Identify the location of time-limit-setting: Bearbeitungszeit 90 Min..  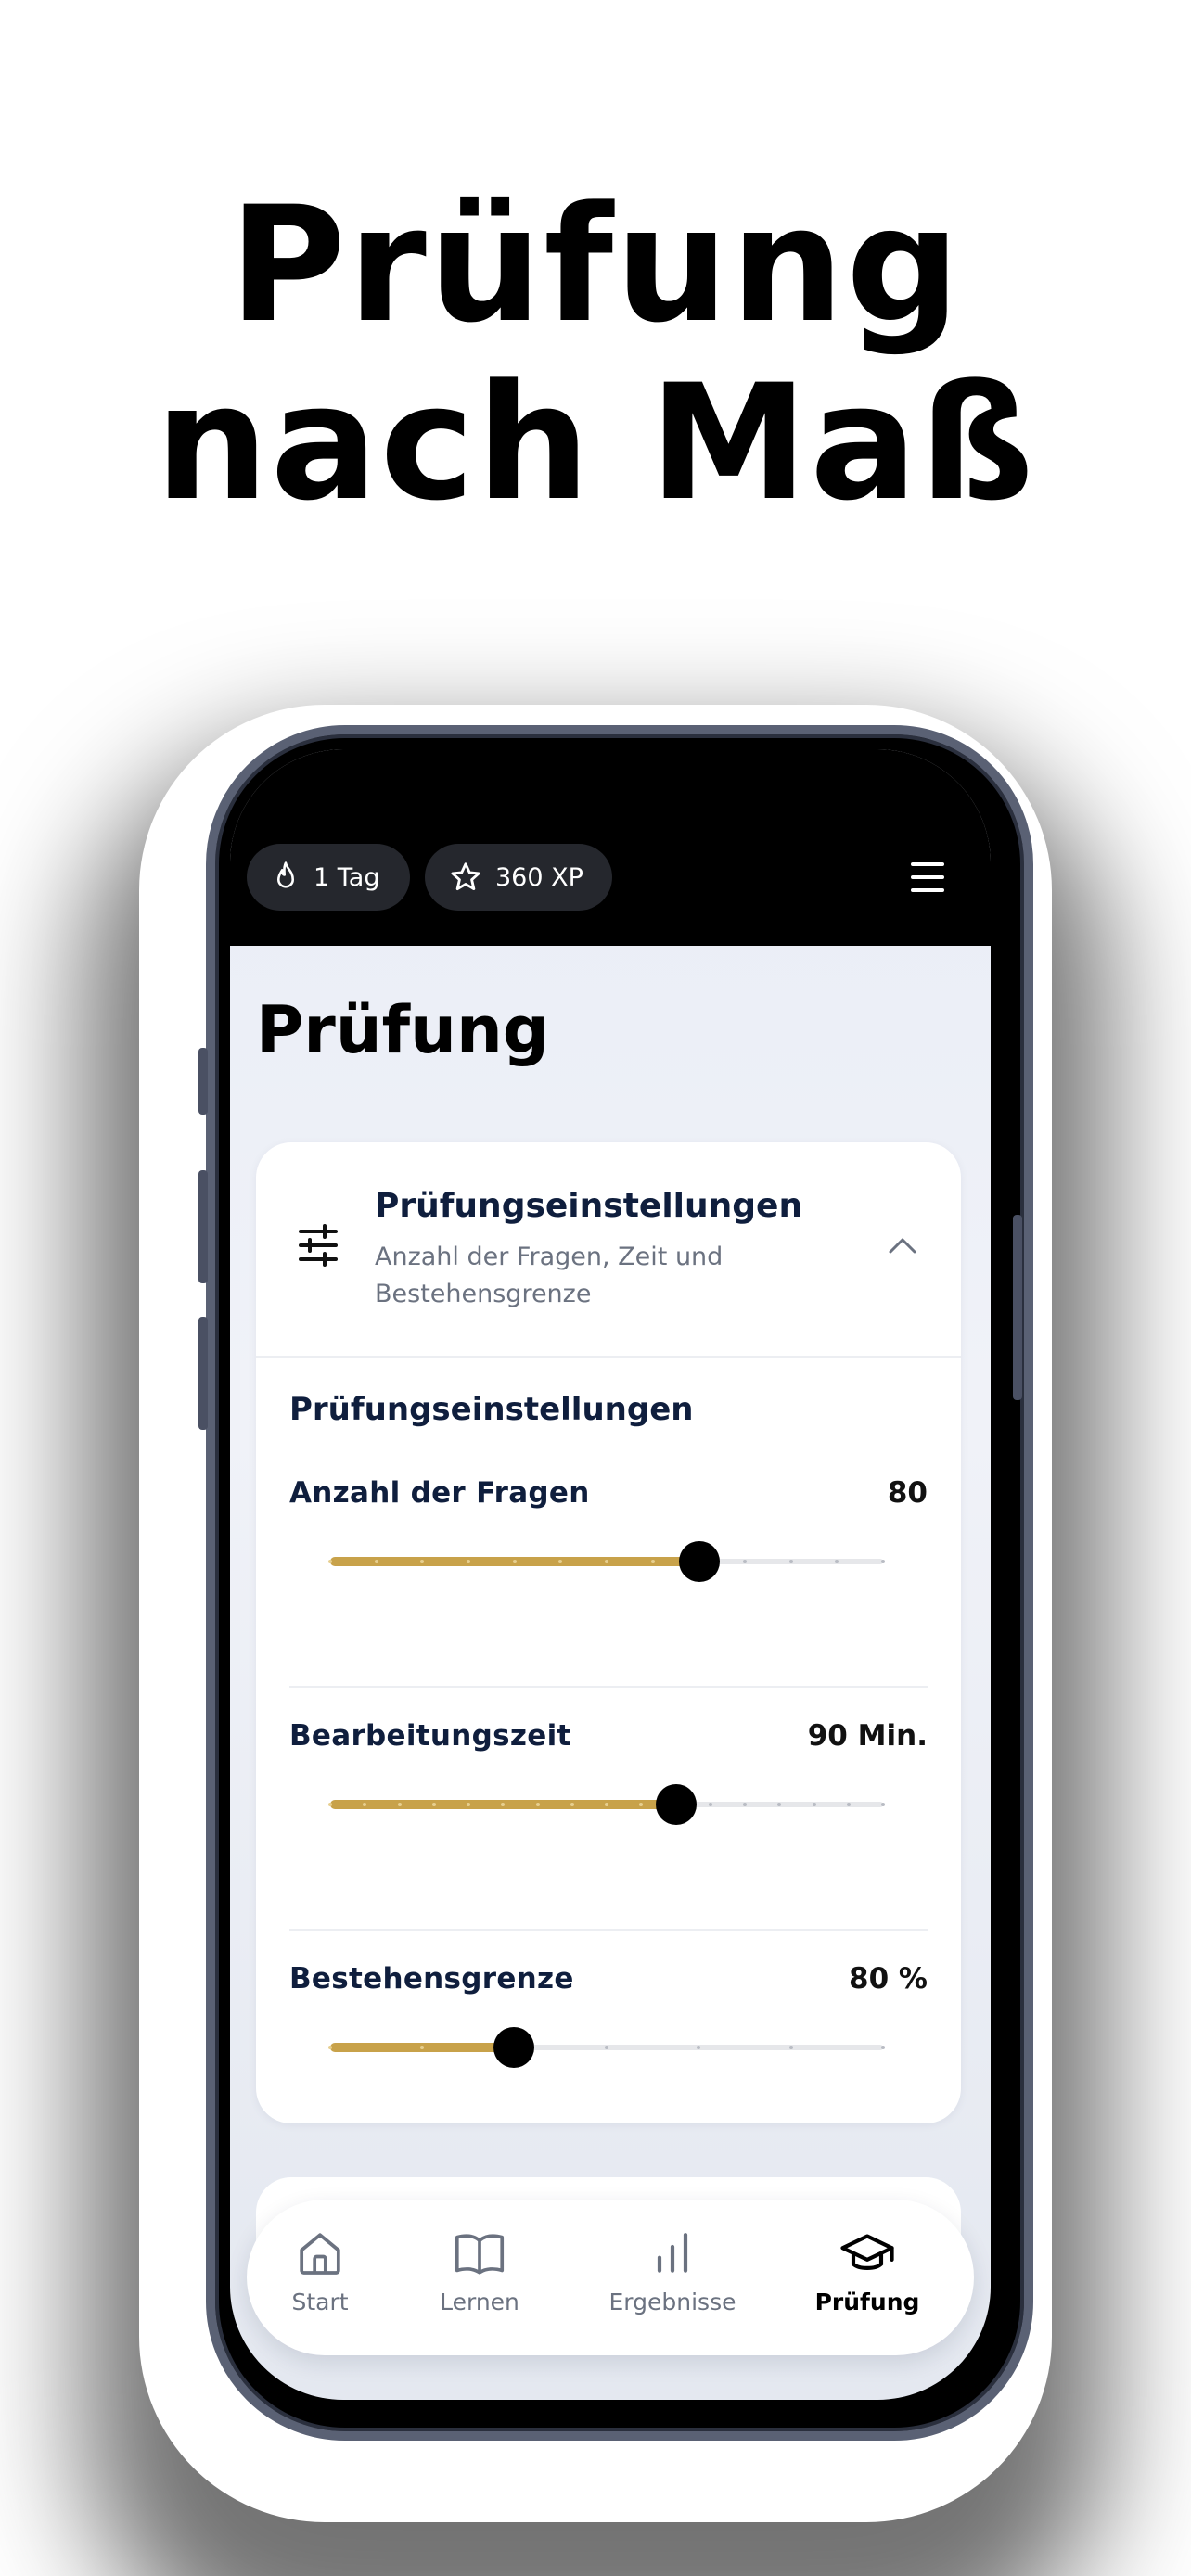
(608, 1802).